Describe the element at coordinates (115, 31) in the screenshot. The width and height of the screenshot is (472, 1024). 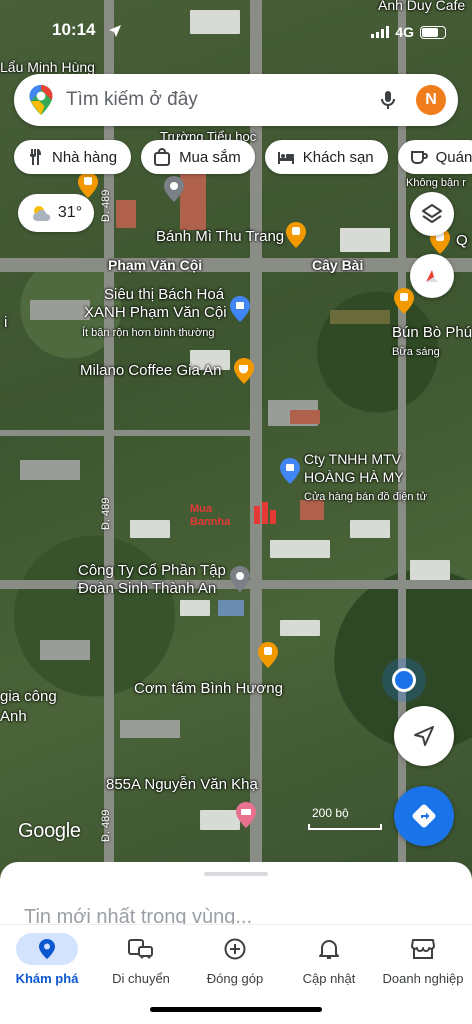
I see `location-arrow-icon` at that location.